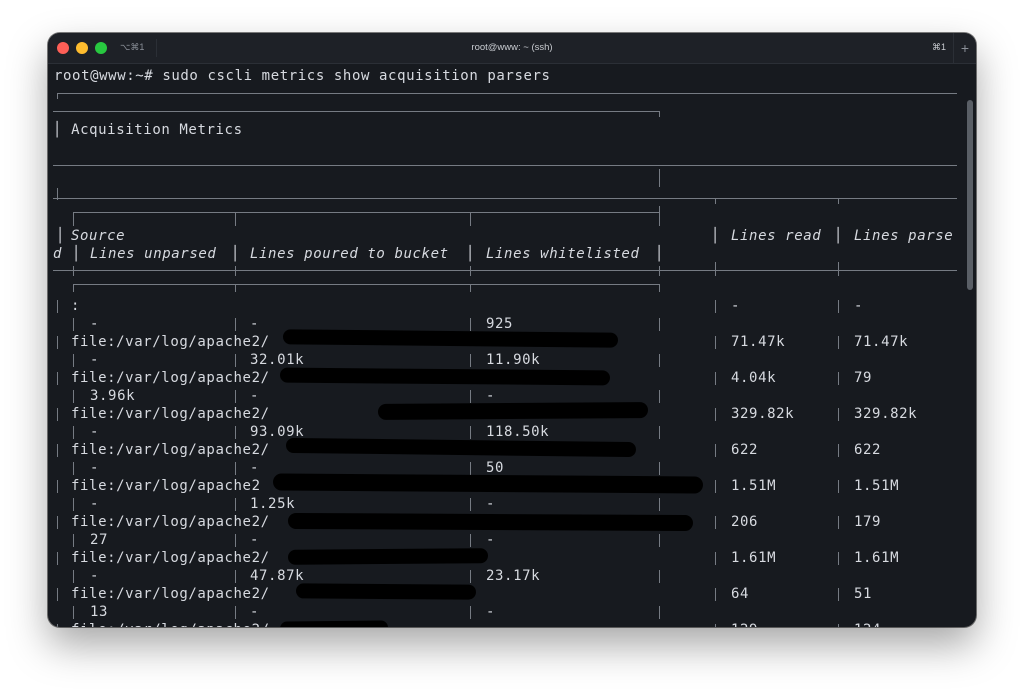  I want to click on cell-lines-parsed: 179, so click(868, 522).